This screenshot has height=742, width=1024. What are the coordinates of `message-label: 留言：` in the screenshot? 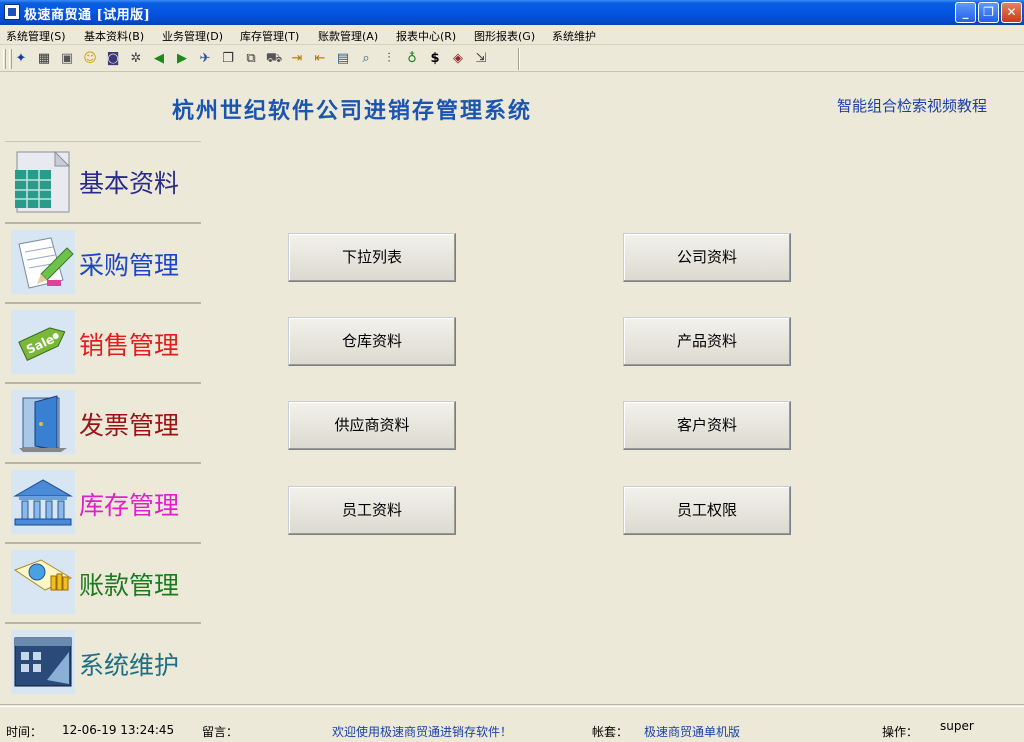 It's located at (220, 732).